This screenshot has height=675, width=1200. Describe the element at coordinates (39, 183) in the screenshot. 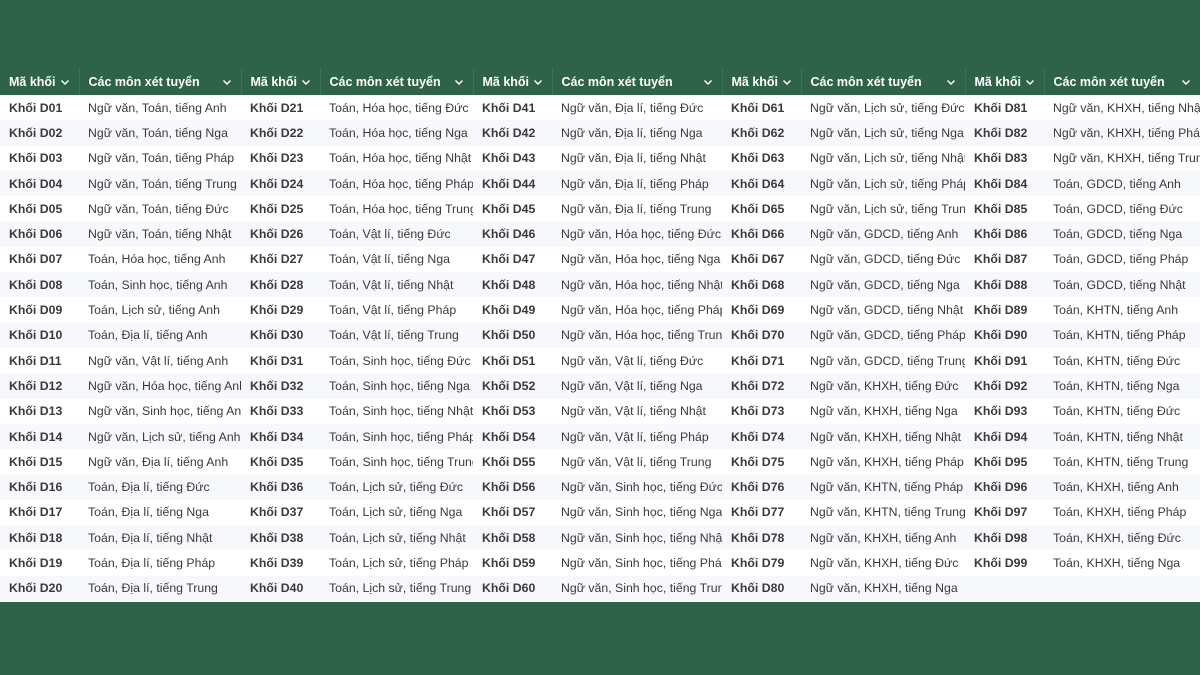

I see `block-code-cell: Khối D04` at that location.